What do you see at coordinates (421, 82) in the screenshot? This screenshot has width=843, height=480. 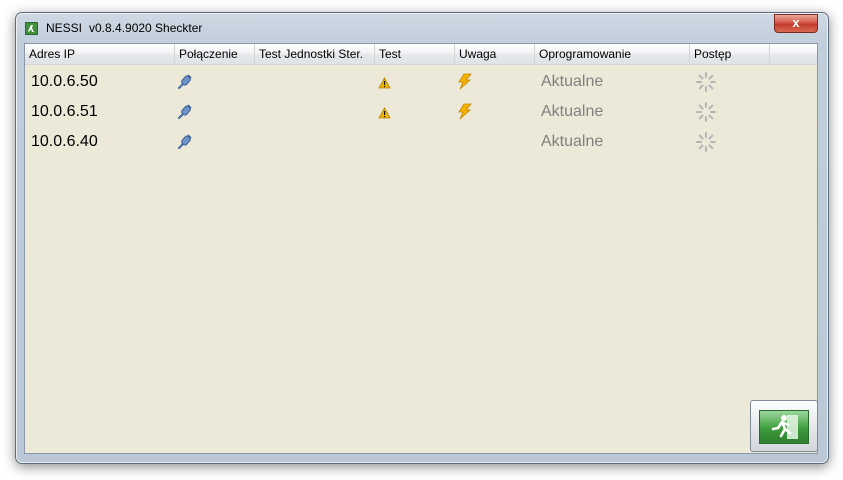 I see `table-row: 10.0.6.50 Aktualne` at bounding box center [421, 82].